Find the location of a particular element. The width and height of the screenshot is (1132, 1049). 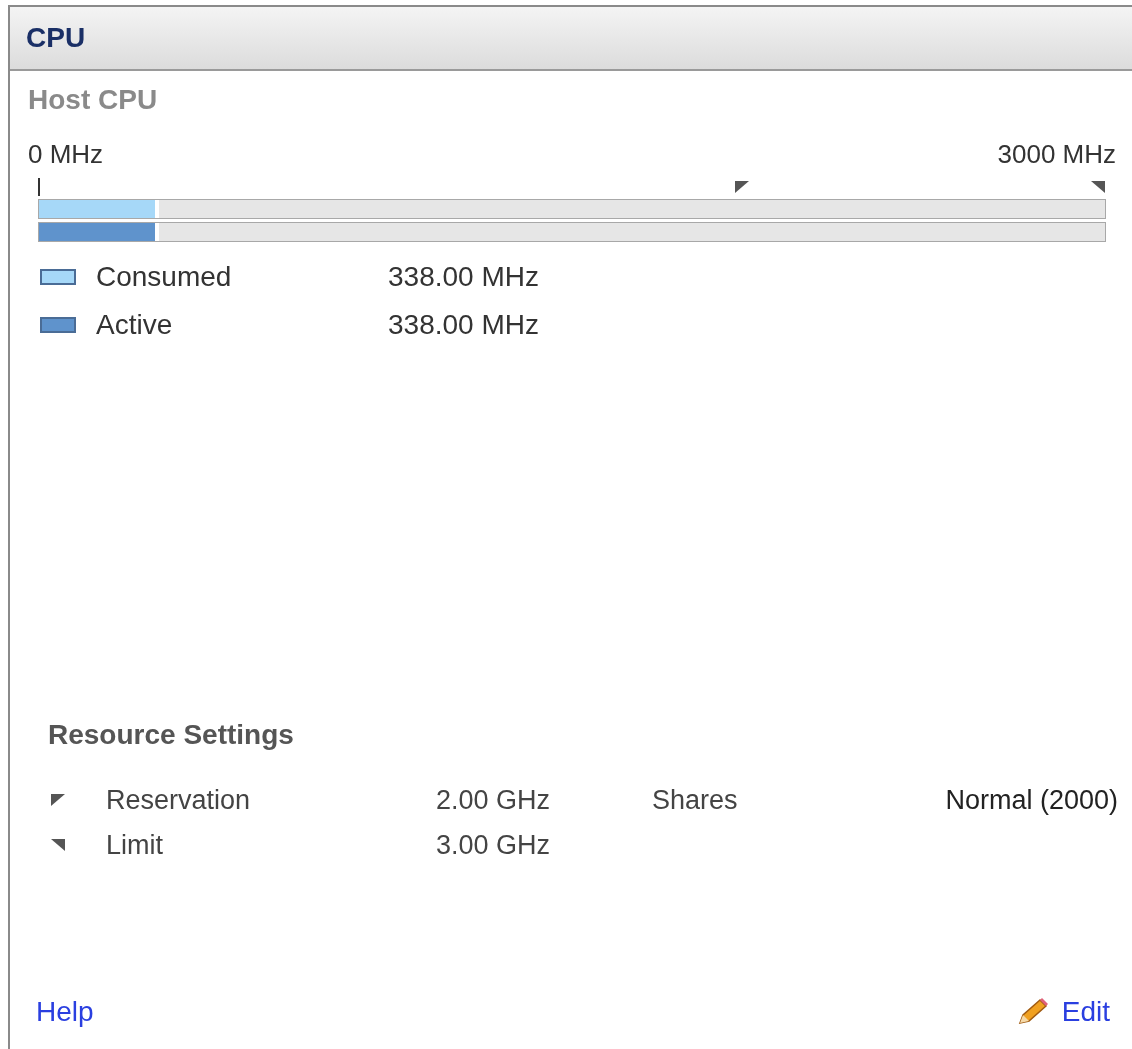

scale-tick is located at coordinates (39, 187).